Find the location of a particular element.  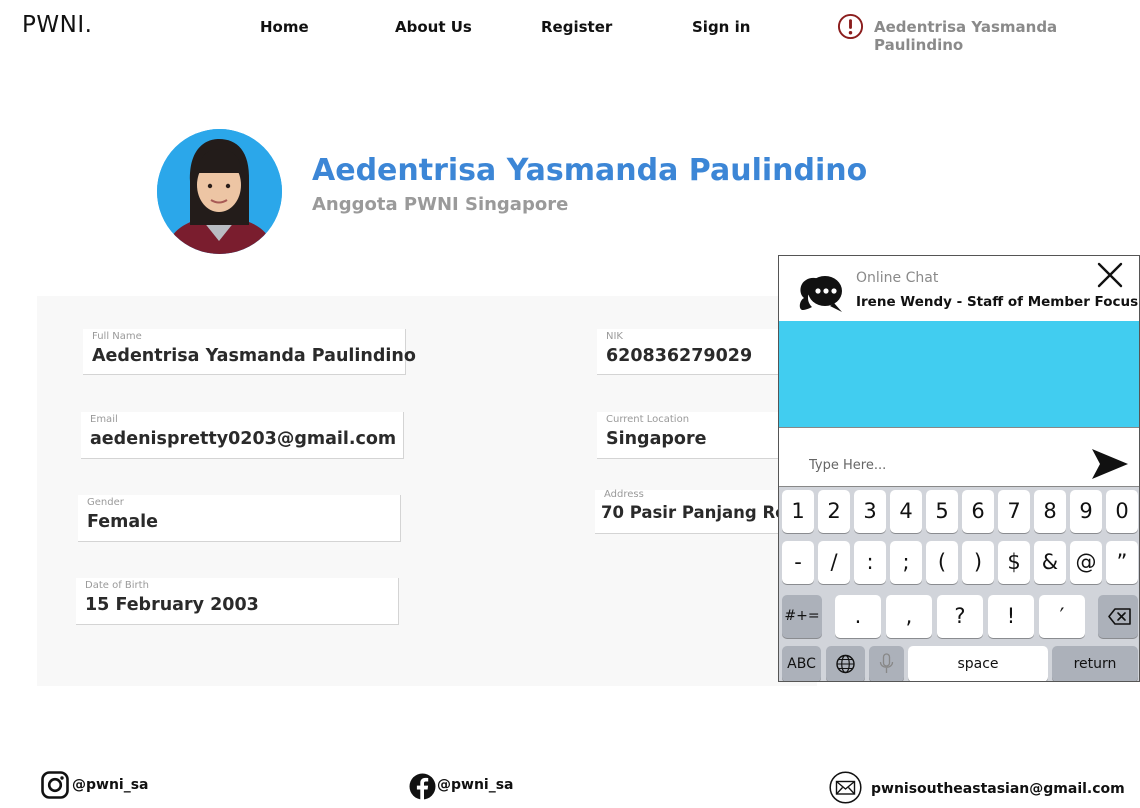

nav-about-us: About Us is located at coordinates (433, 27).